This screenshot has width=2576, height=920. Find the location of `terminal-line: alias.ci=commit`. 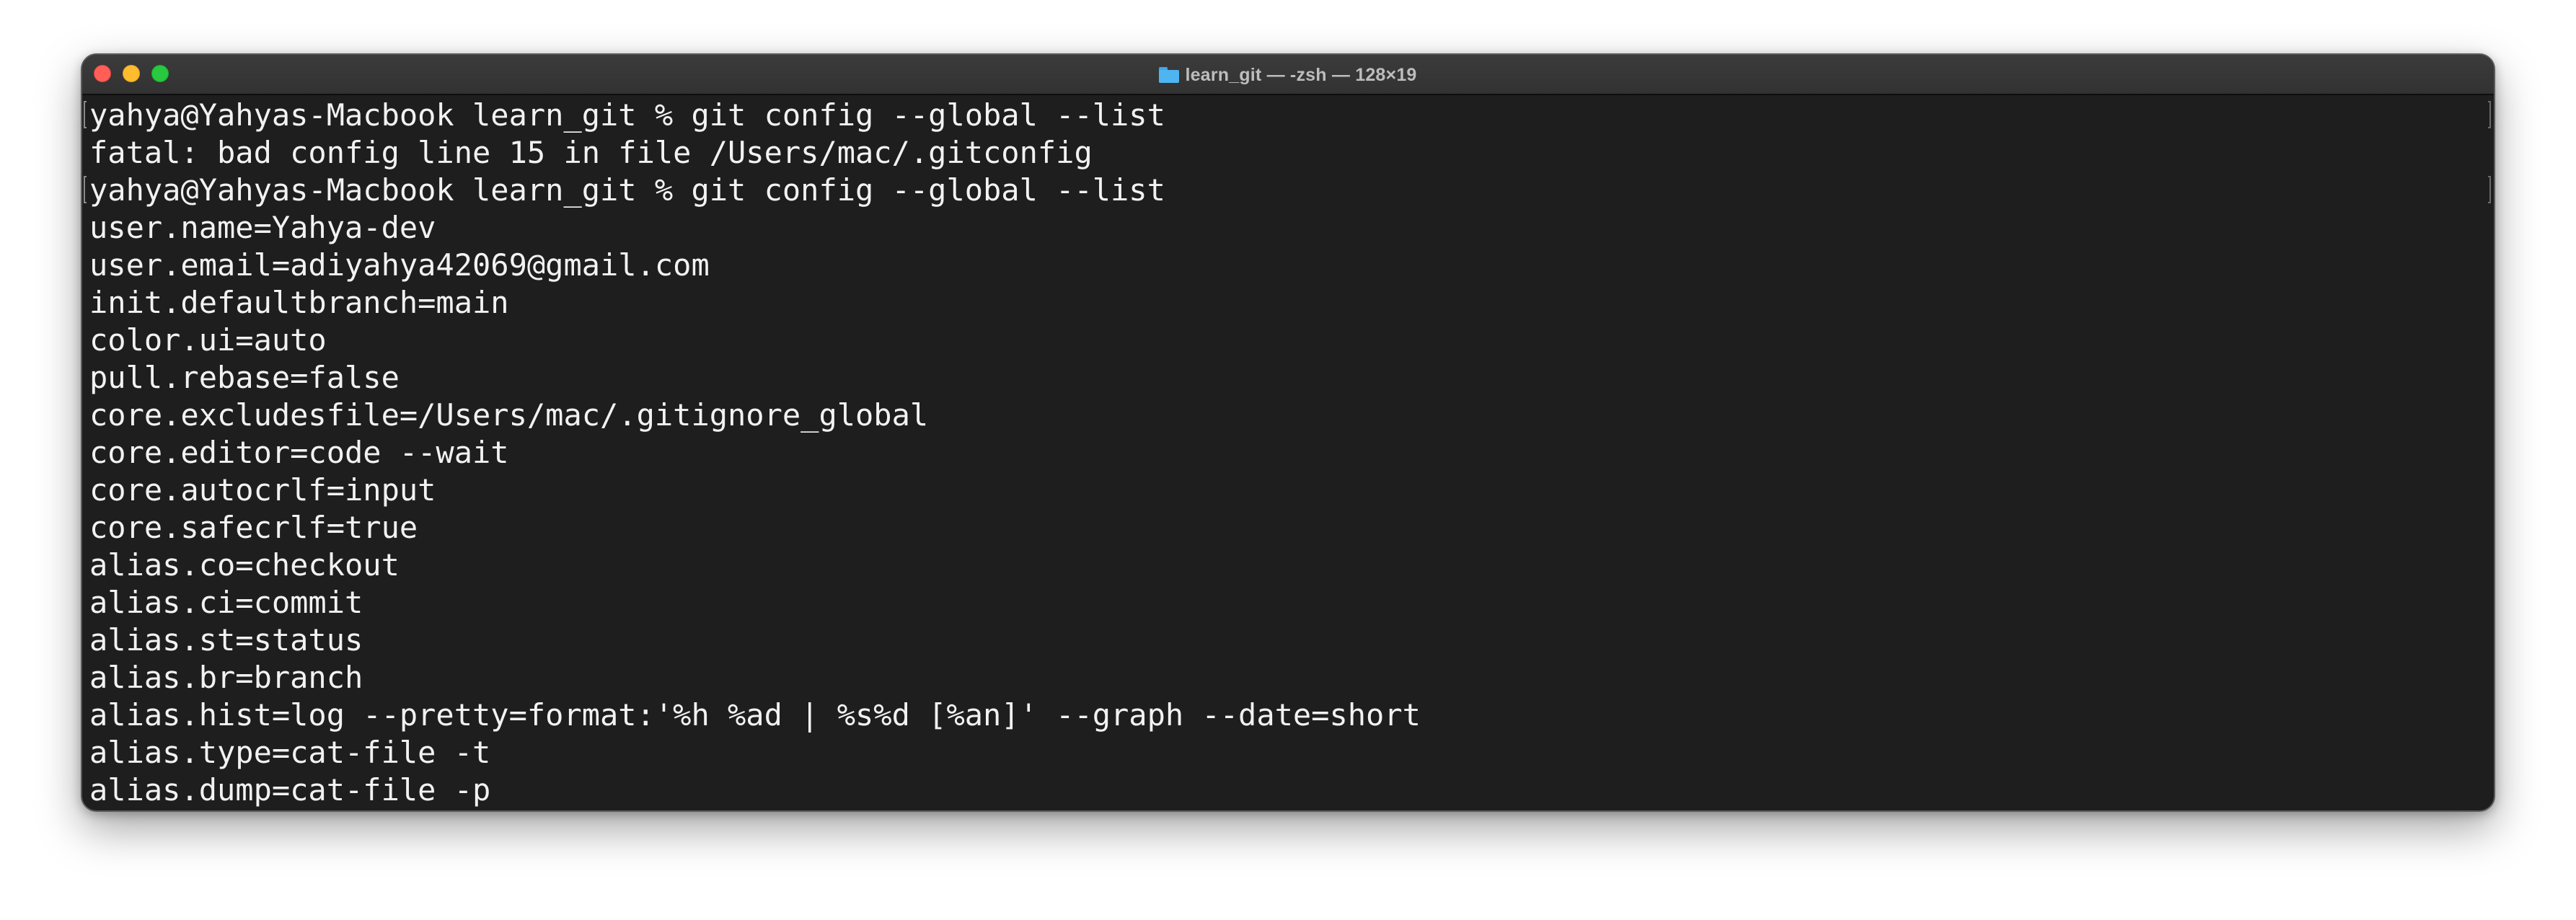

terminal-line: alias.ci=commit is located at coordinates (226, 602).